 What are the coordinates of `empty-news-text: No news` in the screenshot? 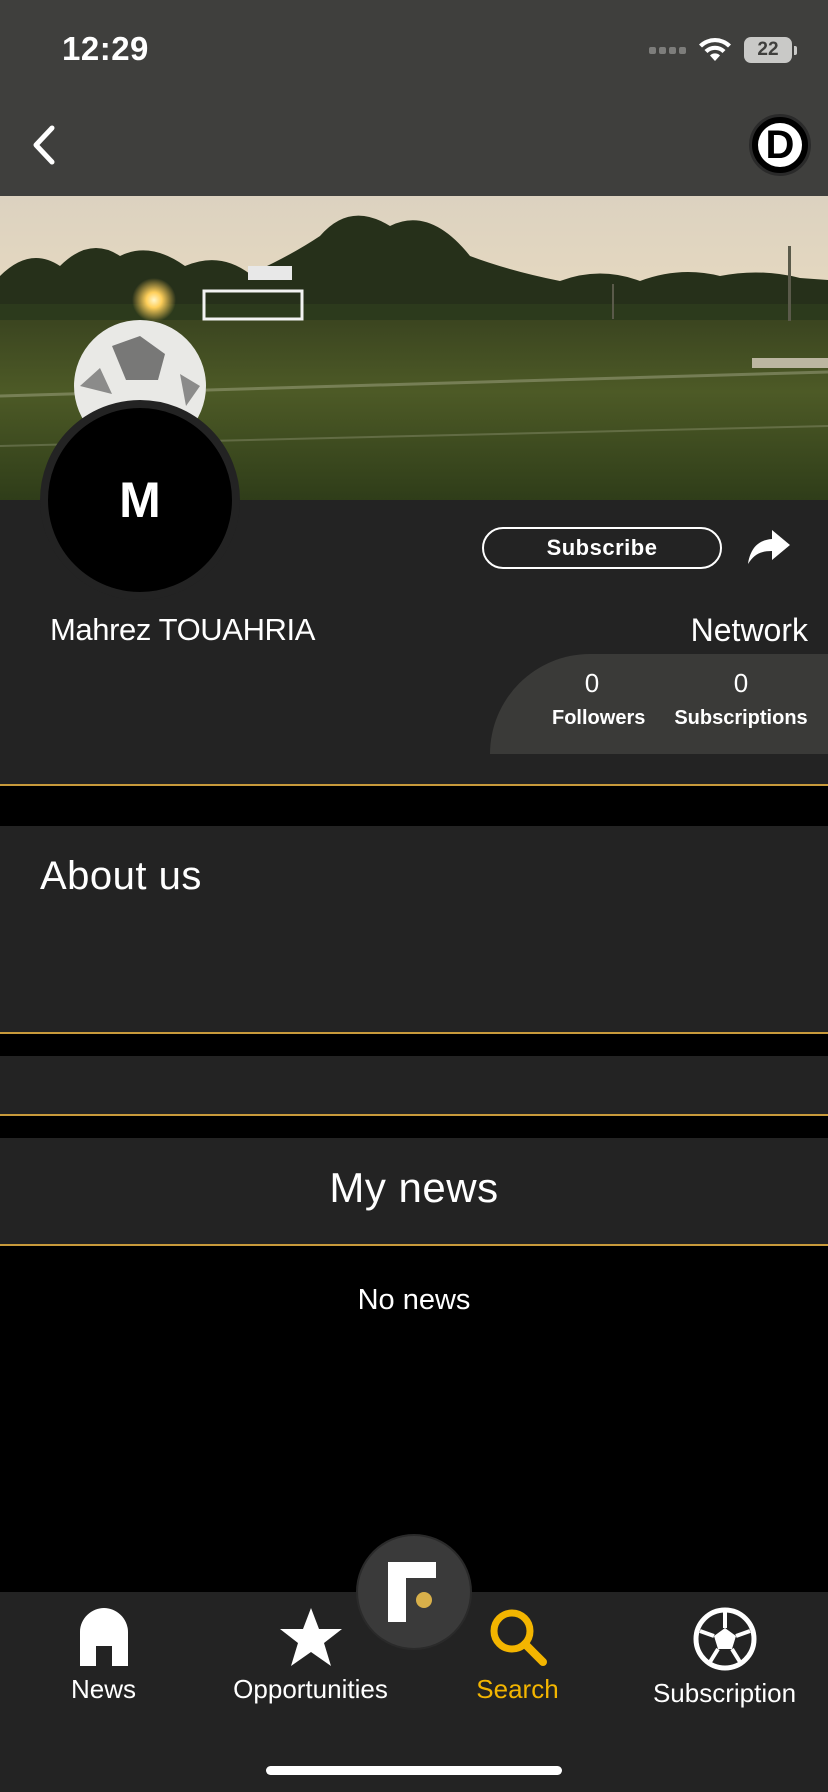 It's located at (414, 1300).